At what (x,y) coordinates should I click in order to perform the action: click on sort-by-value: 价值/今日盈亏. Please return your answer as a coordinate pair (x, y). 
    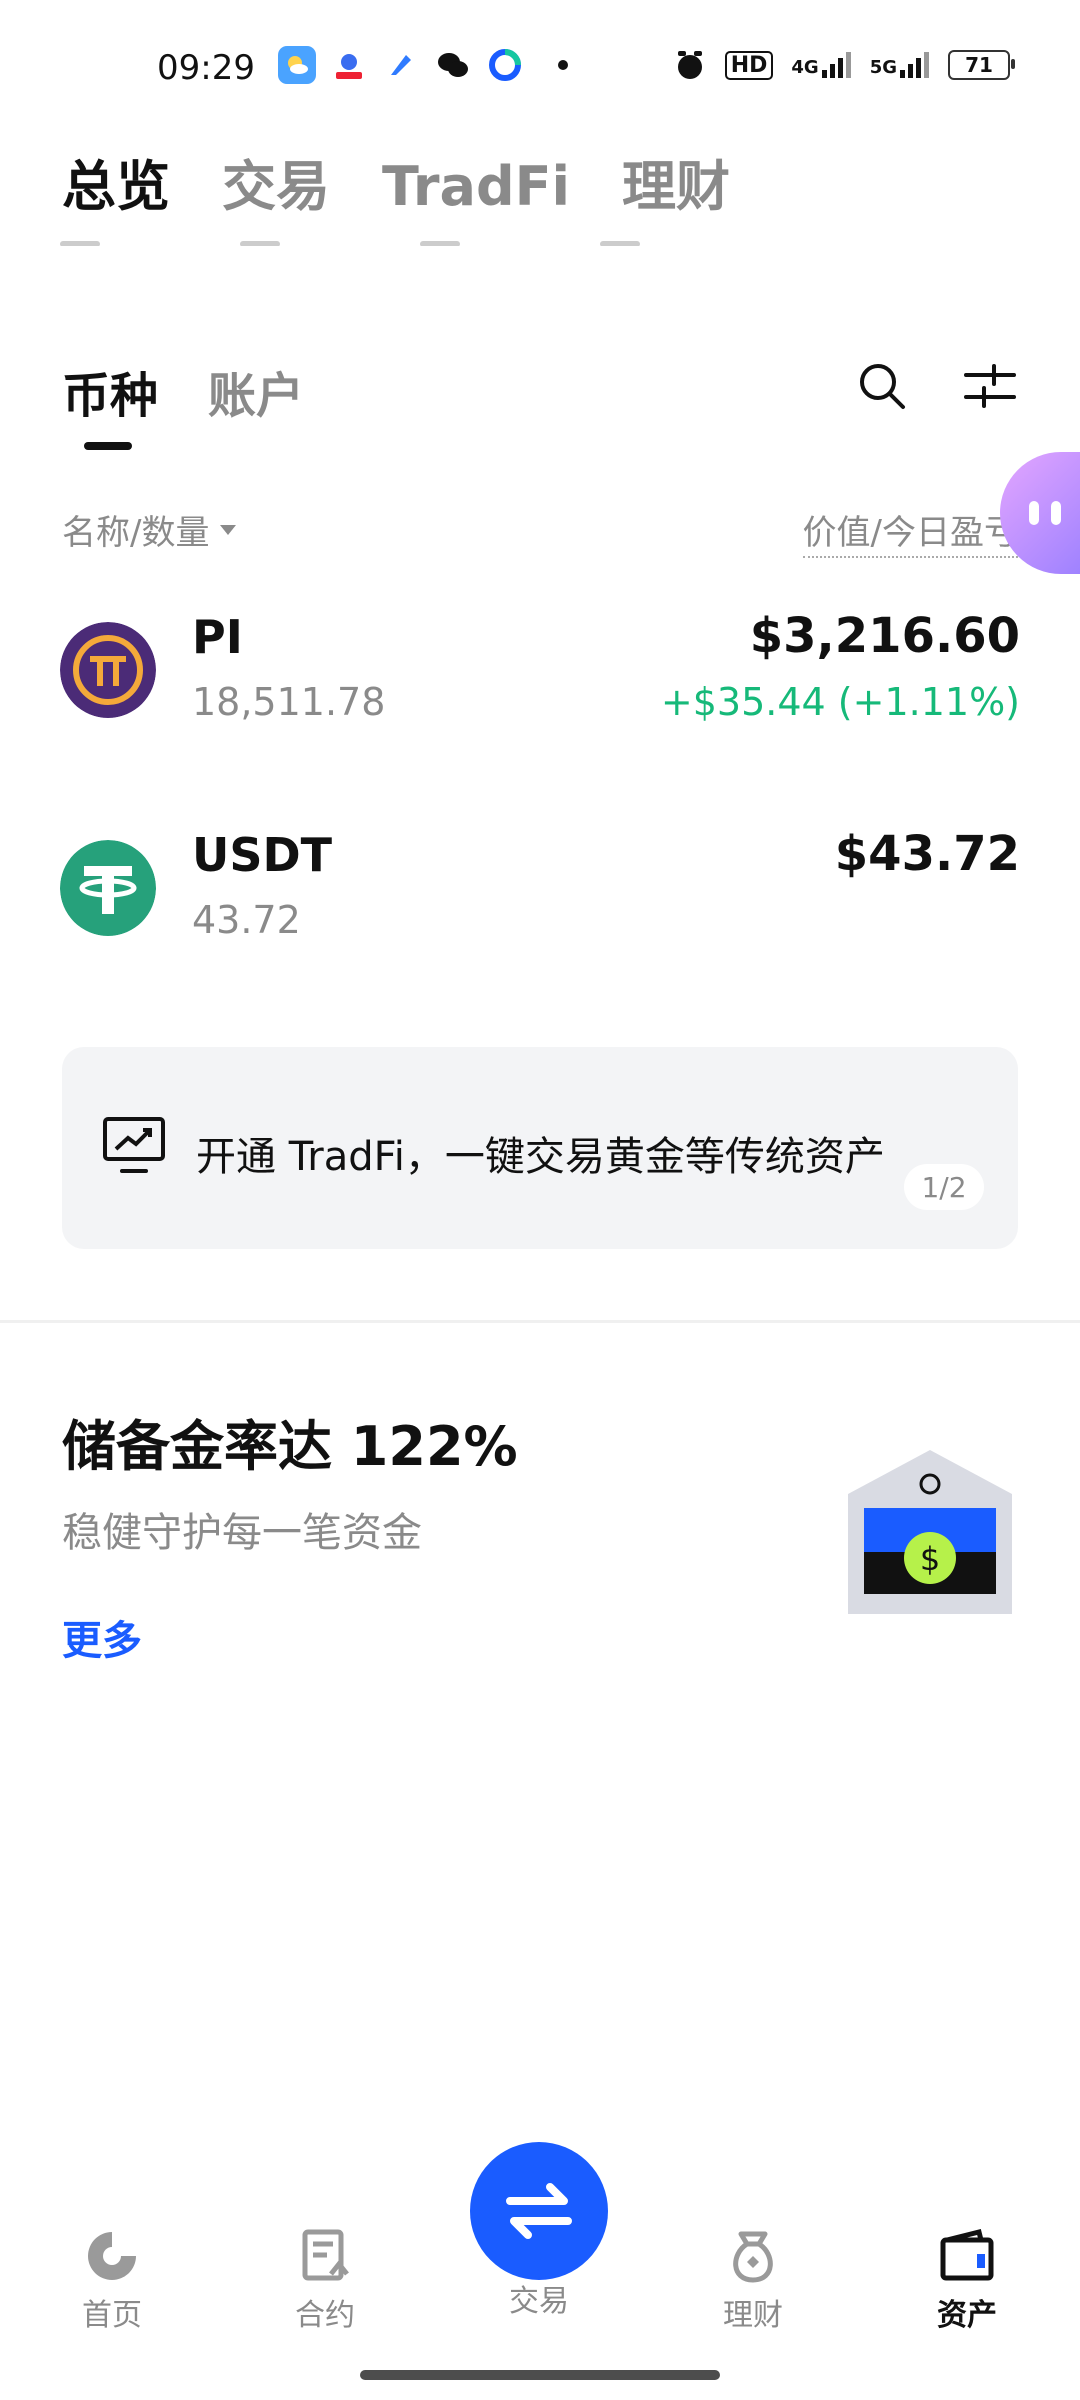
    Looking at the image, I should click on (910, 531).